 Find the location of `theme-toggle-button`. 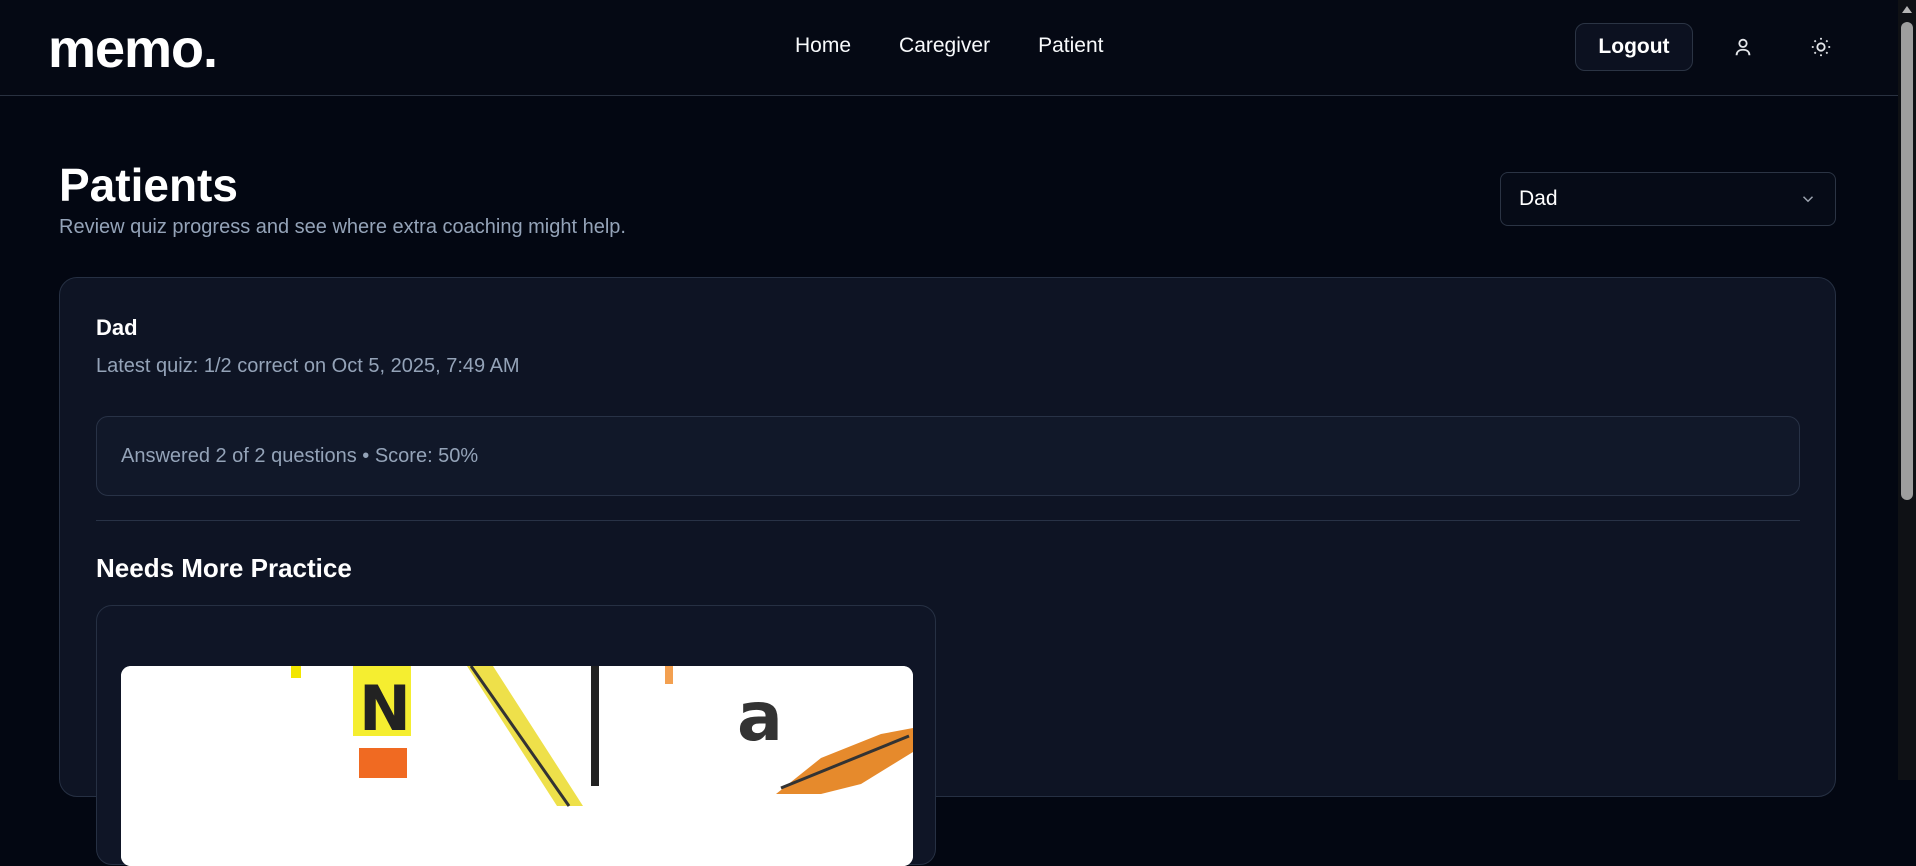

theme-toggle-button is located at coordinates (1821, 47).